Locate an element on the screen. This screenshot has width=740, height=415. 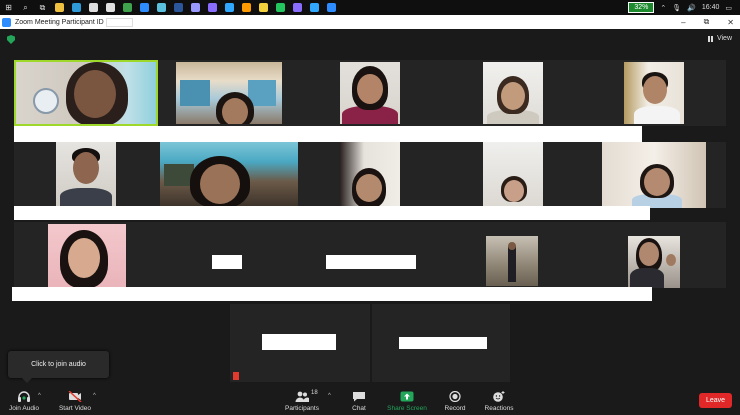
encryption-shield-icon is located at coordinates (11, 39).